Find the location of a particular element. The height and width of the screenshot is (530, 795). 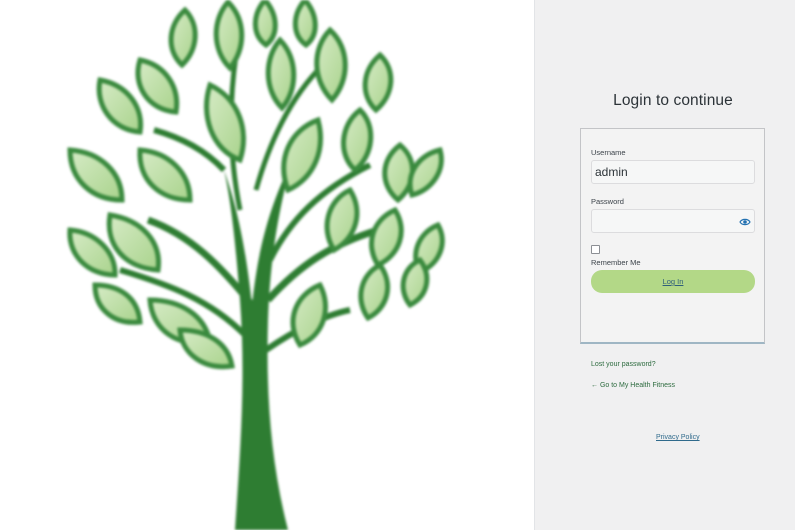

password-label: Password is located at coordinates (607, 201).